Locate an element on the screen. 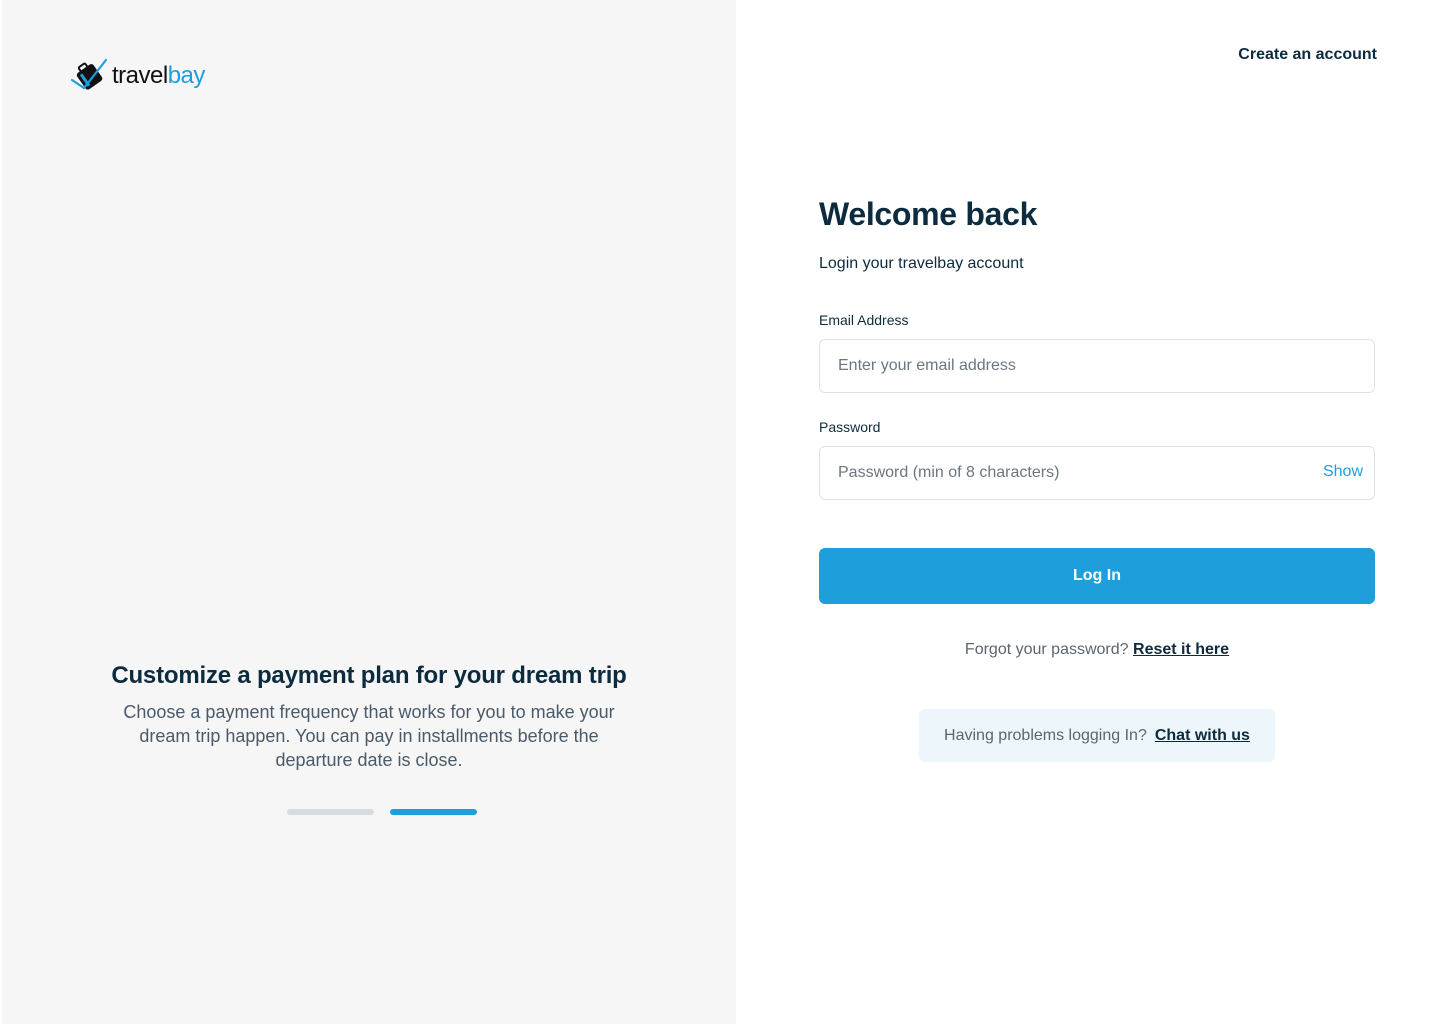 This screenshot has height=1024, width=1440. forgot-password-row: Forgot your password? Reset it here is located at coordinates (1097, 650).